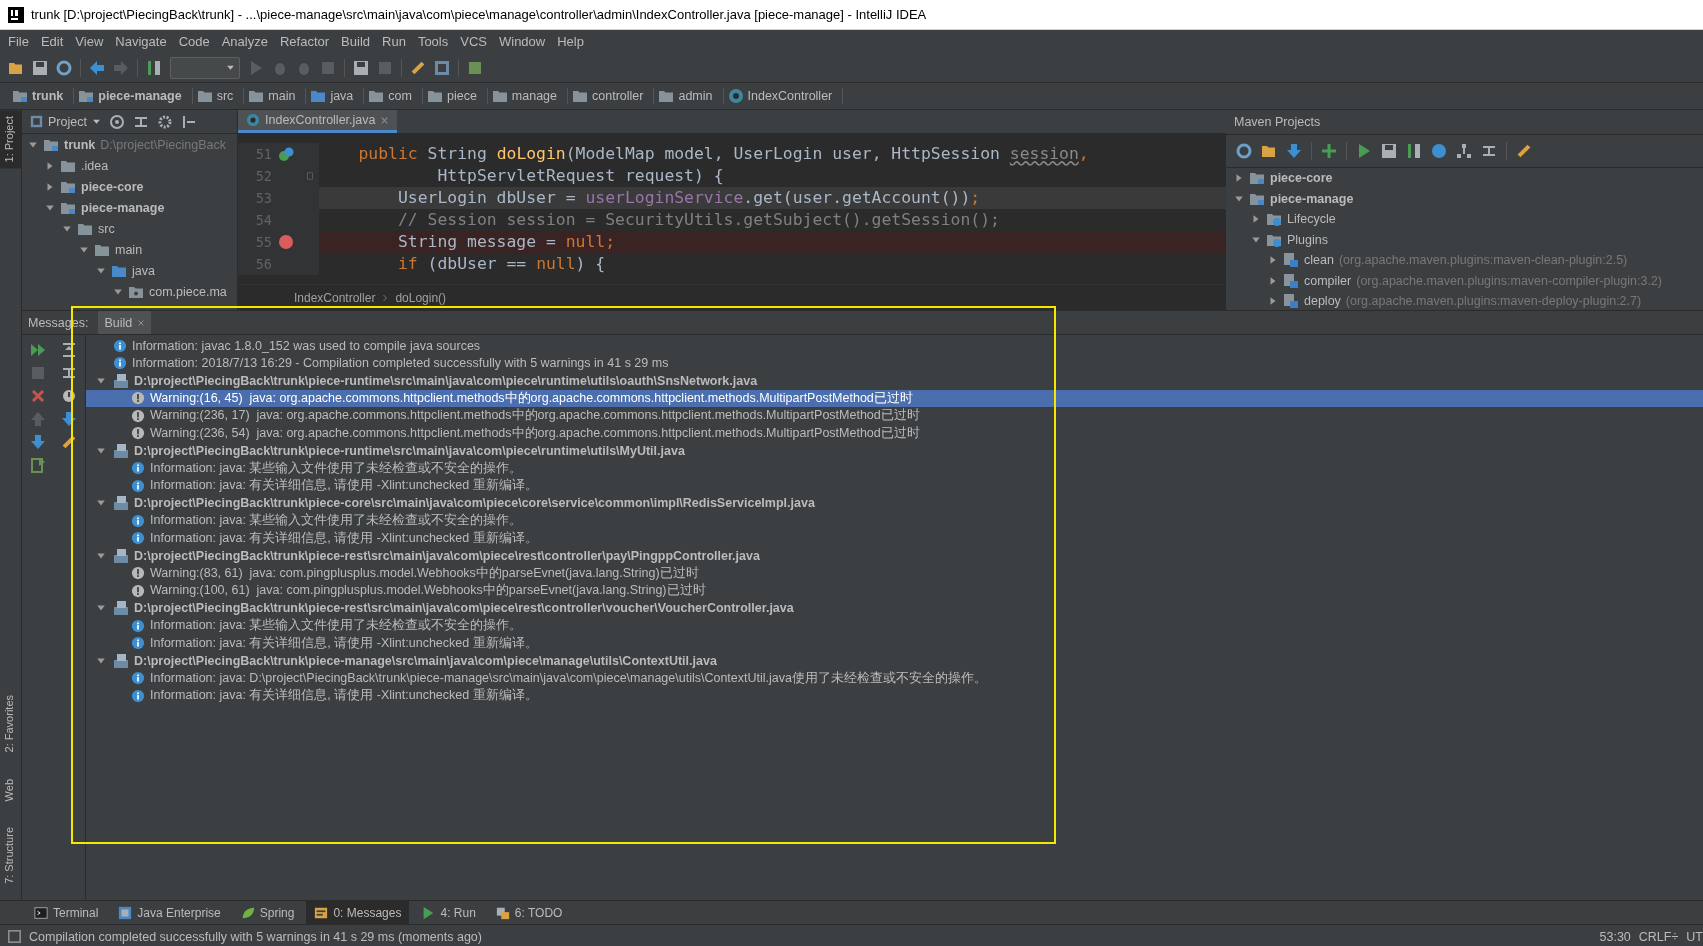  What do you see at coordinates (894, 591) in the screenshot?
I see `message-row: Warning:(100, 61) java: com.pingplusplus.model.Webhooks中的parseEvnet(java.lang.String)已过时` at bounding box center [894, 591].